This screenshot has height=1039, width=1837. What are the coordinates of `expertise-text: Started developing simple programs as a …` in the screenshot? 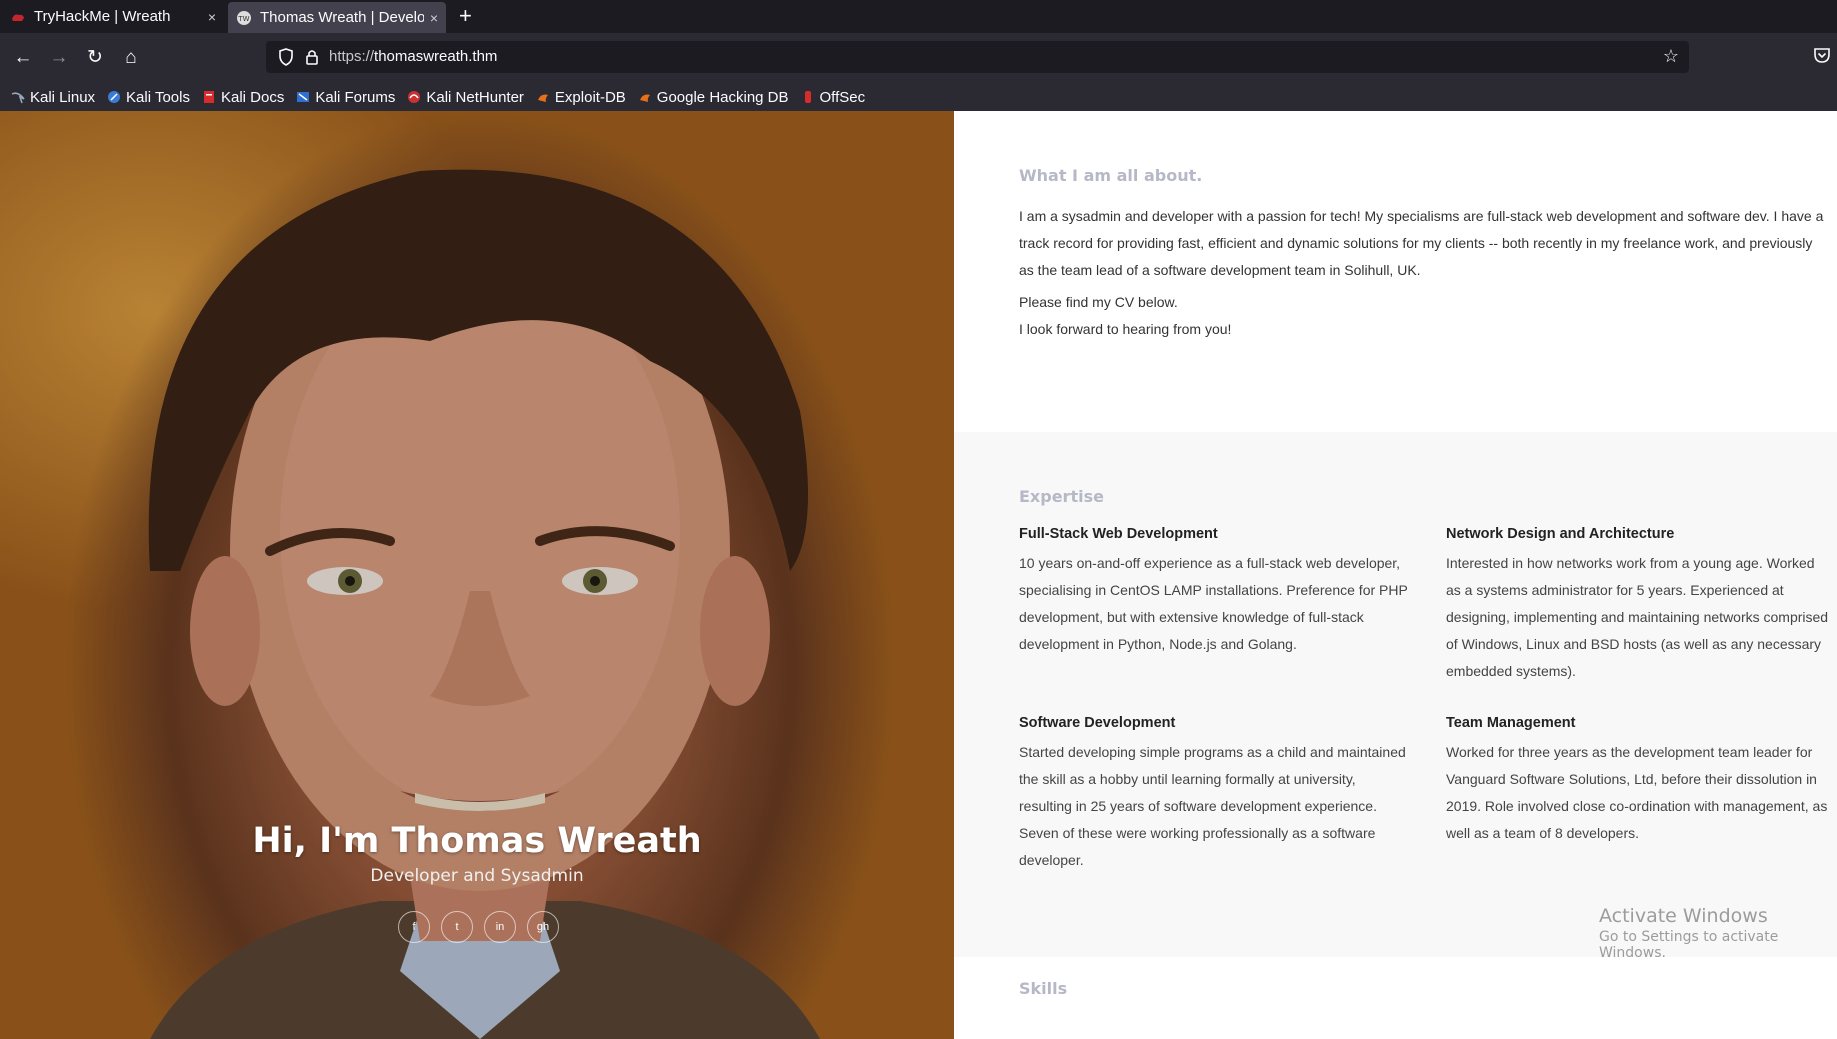 It's located at (1226, 806).